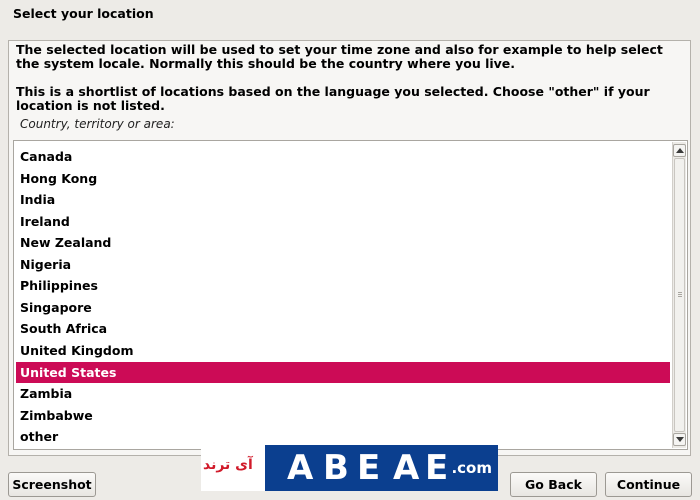 This screenshot has height=500, width=700. I want to click on watermark-right-block: .com ABEAE, so click(381, 468).